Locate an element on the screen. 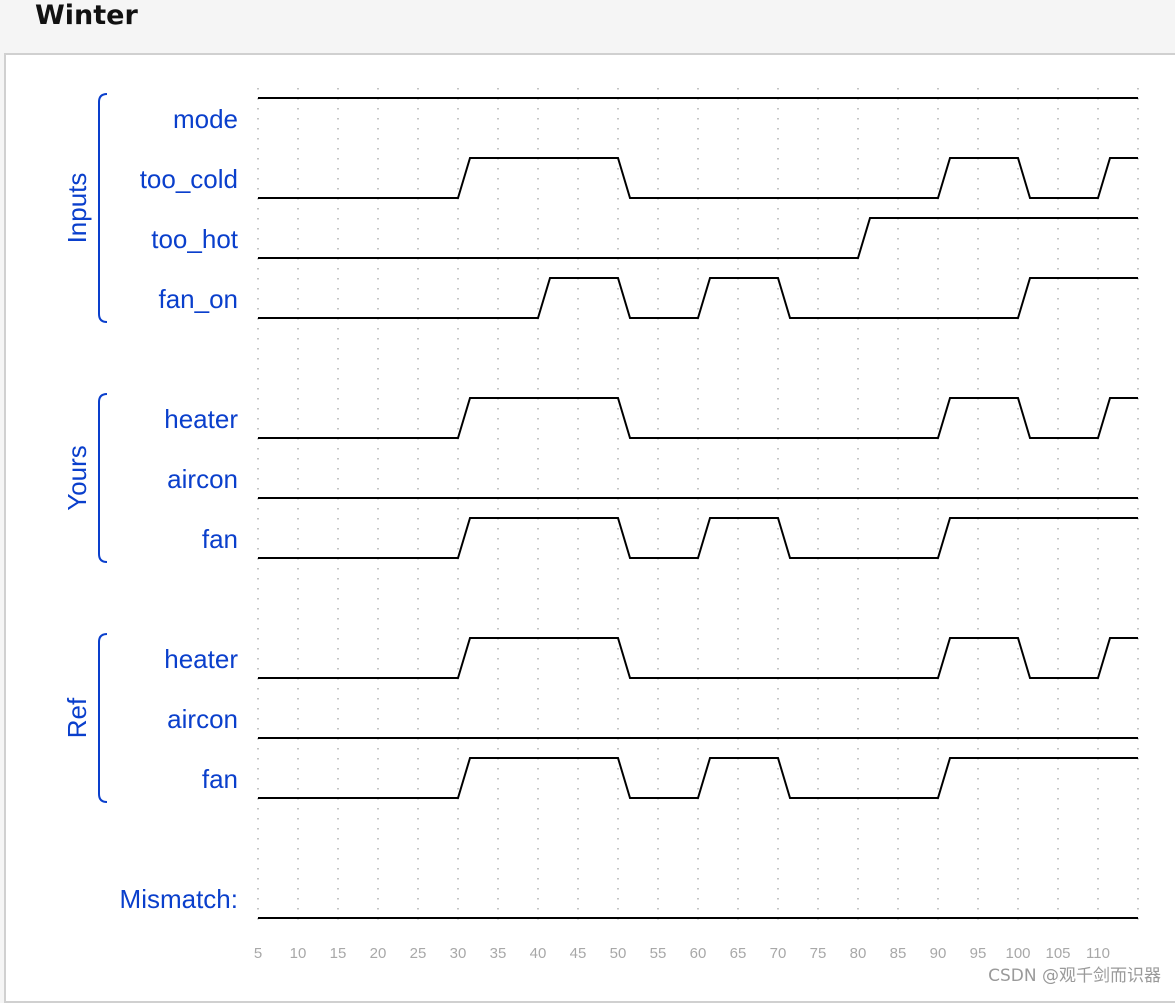 The image size is (1175, 1003). signal-label: Mismatch: is located at coordinates (179, 899).